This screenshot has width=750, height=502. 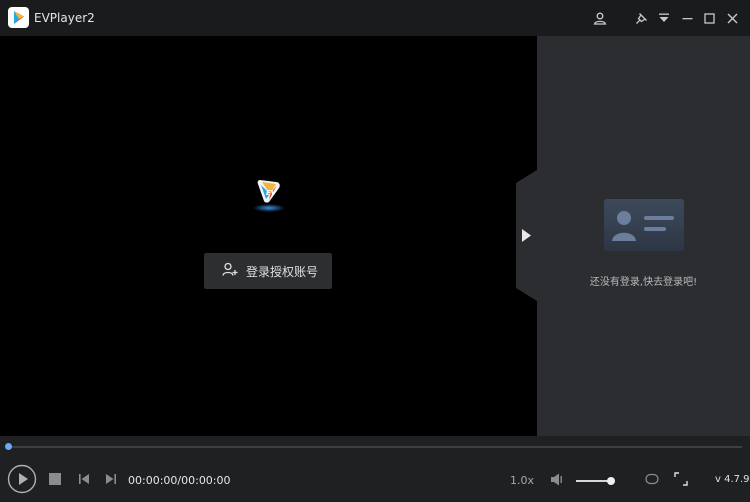 I want to click on app-title: EVPlayer2, so click(x=64, y=18).